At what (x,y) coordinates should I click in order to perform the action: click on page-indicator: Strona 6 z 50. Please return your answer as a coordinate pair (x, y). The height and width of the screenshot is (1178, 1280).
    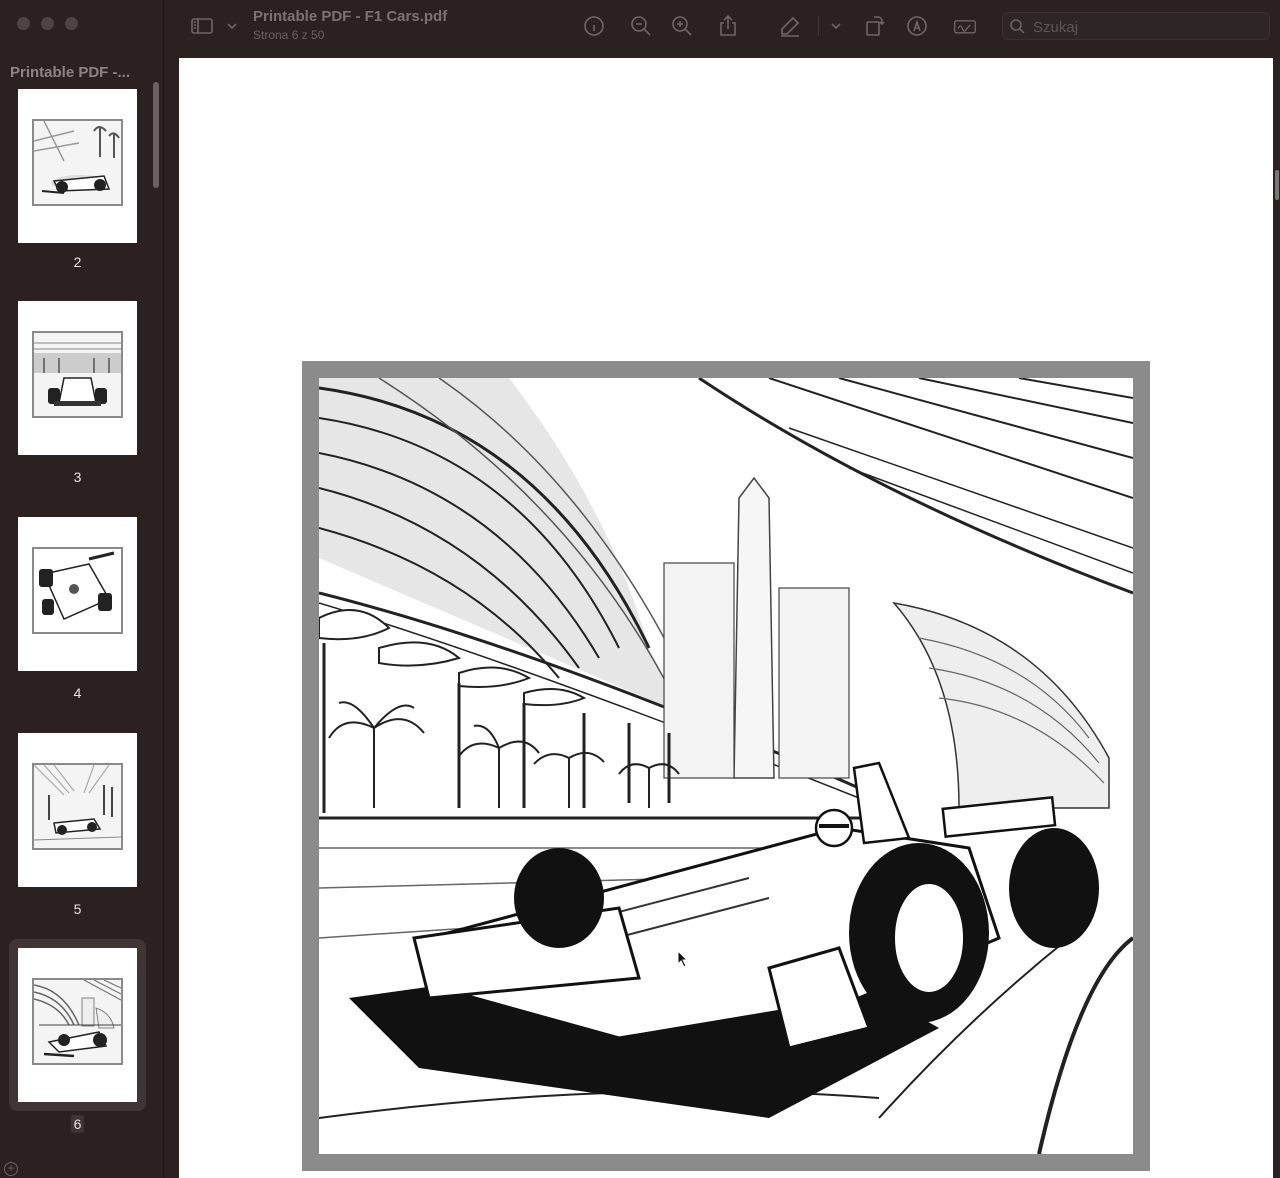
    Looking at the image, I should click on (289, 35).